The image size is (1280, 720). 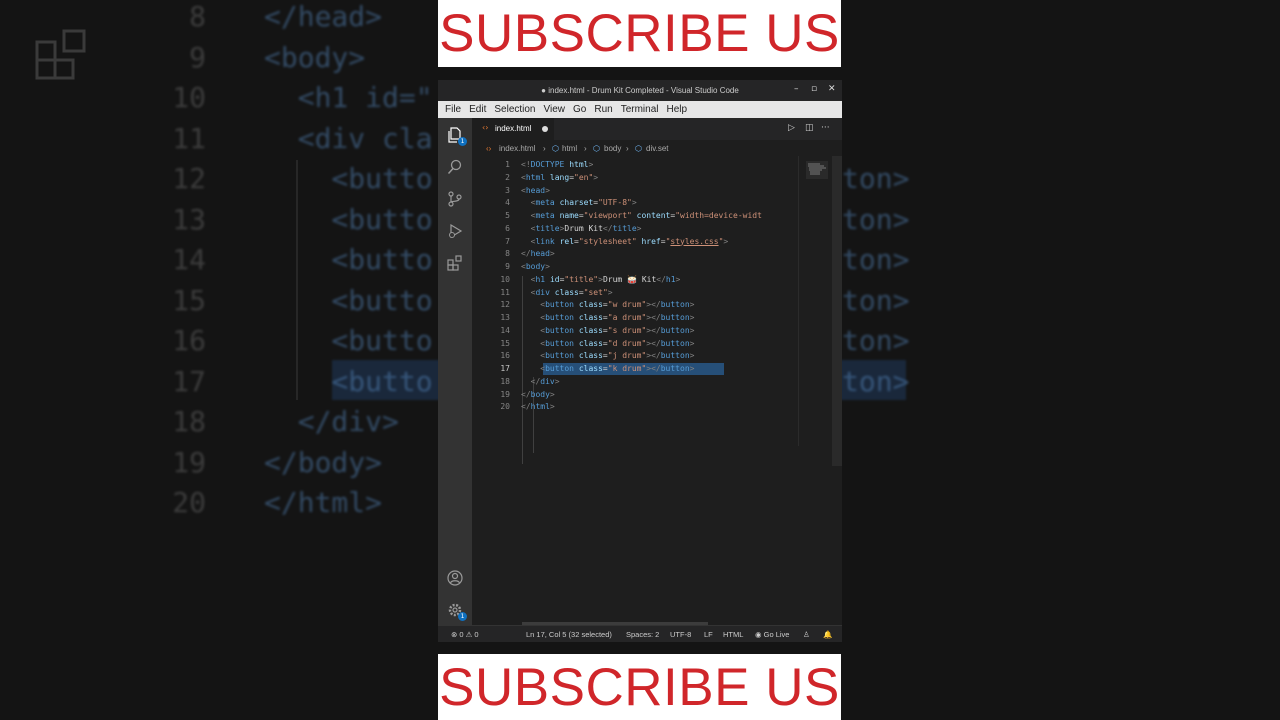 I want to click on line-number: 16, so click(x=505, y=356).